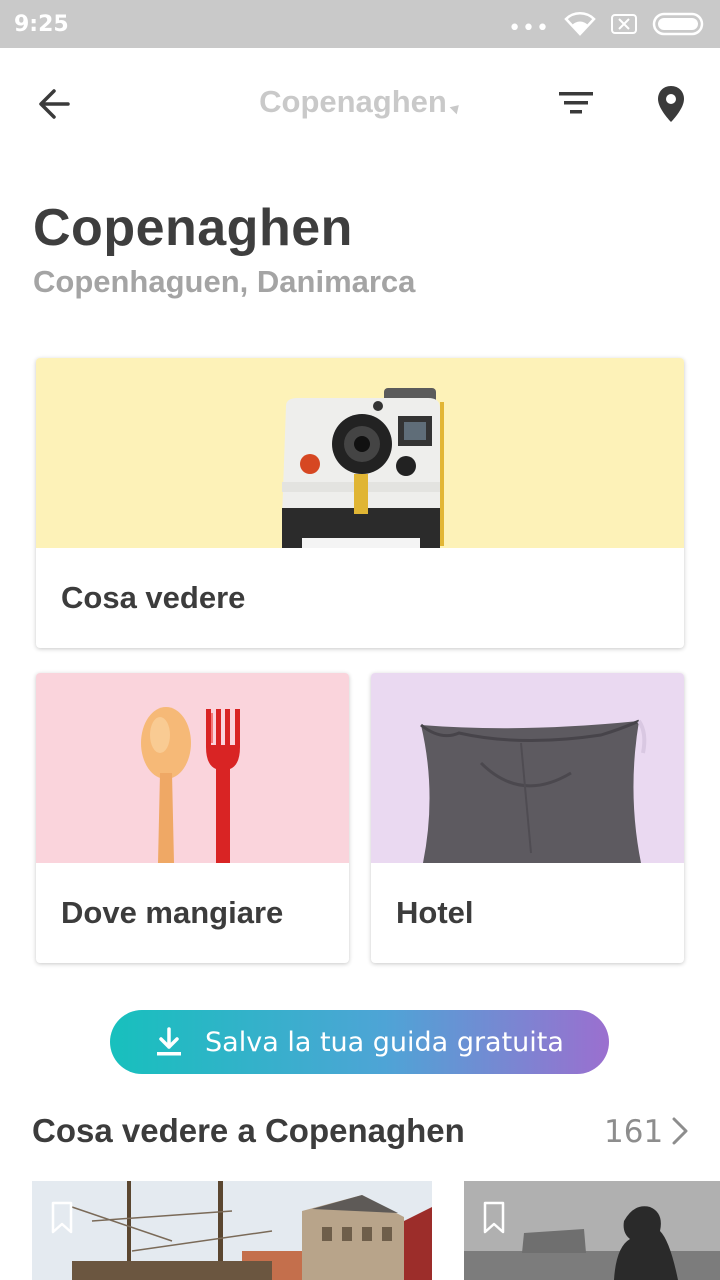 The image size is (720, 1280). Describe the element at coordinates (580, 24) in the screenshot. I see `wifi-icon` at that location.